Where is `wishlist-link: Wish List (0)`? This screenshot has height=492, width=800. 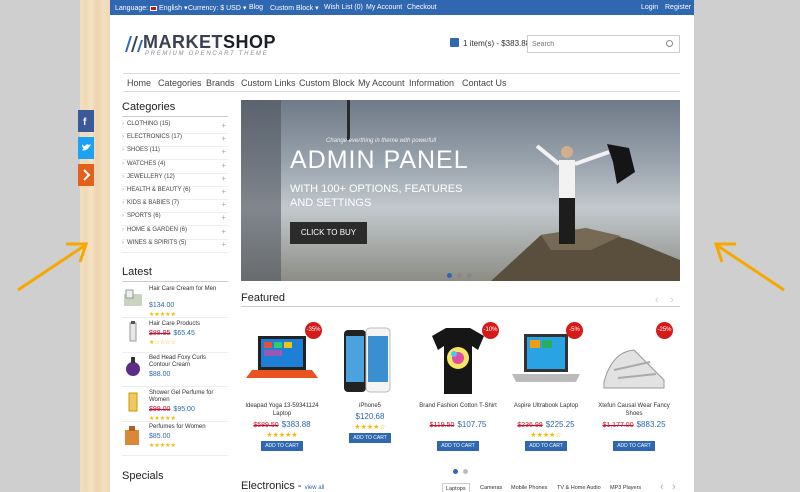 wishlist-link: Wish List (0) is located at coordinates (343, 7).